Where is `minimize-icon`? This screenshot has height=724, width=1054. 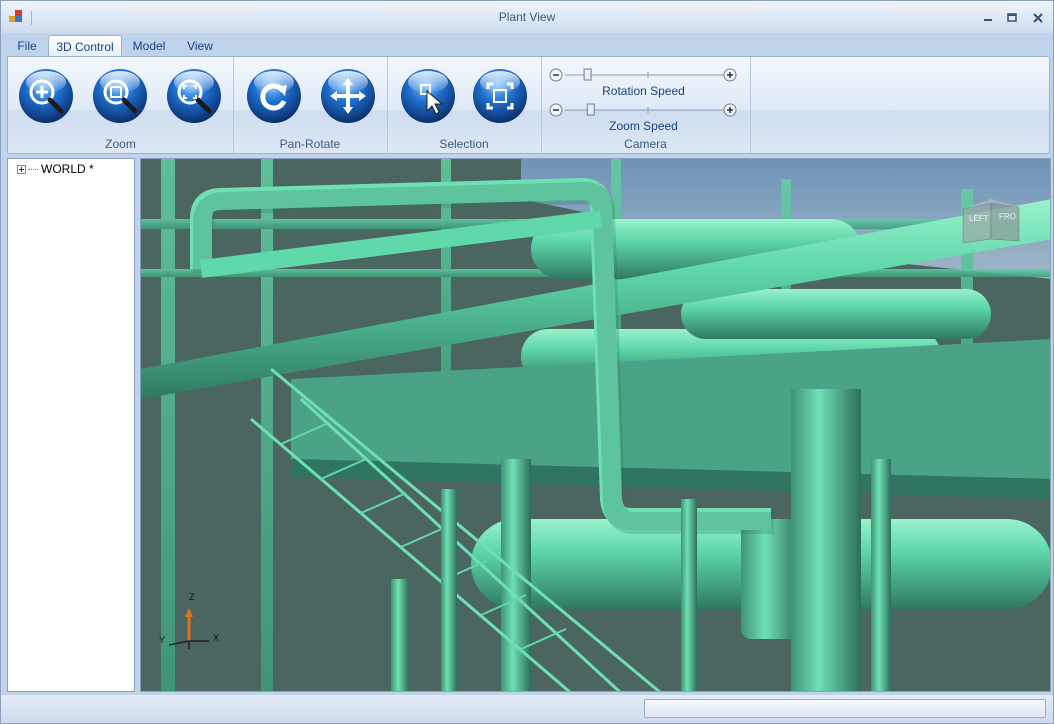 minimize-icon is located at coordinates (988, 18).